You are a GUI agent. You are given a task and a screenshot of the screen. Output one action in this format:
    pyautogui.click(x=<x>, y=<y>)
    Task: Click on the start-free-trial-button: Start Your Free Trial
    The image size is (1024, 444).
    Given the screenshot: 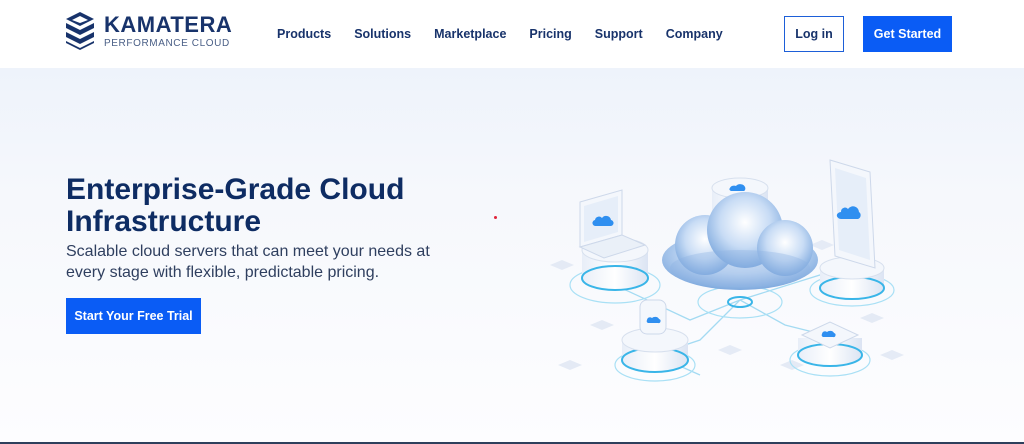 What is the action you would take?
    pyautogui.click(x=133, y=316)
    